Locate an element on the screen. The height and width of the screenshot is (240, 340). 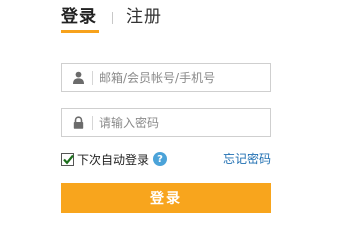
username-field is located at coordinates (166, 77).